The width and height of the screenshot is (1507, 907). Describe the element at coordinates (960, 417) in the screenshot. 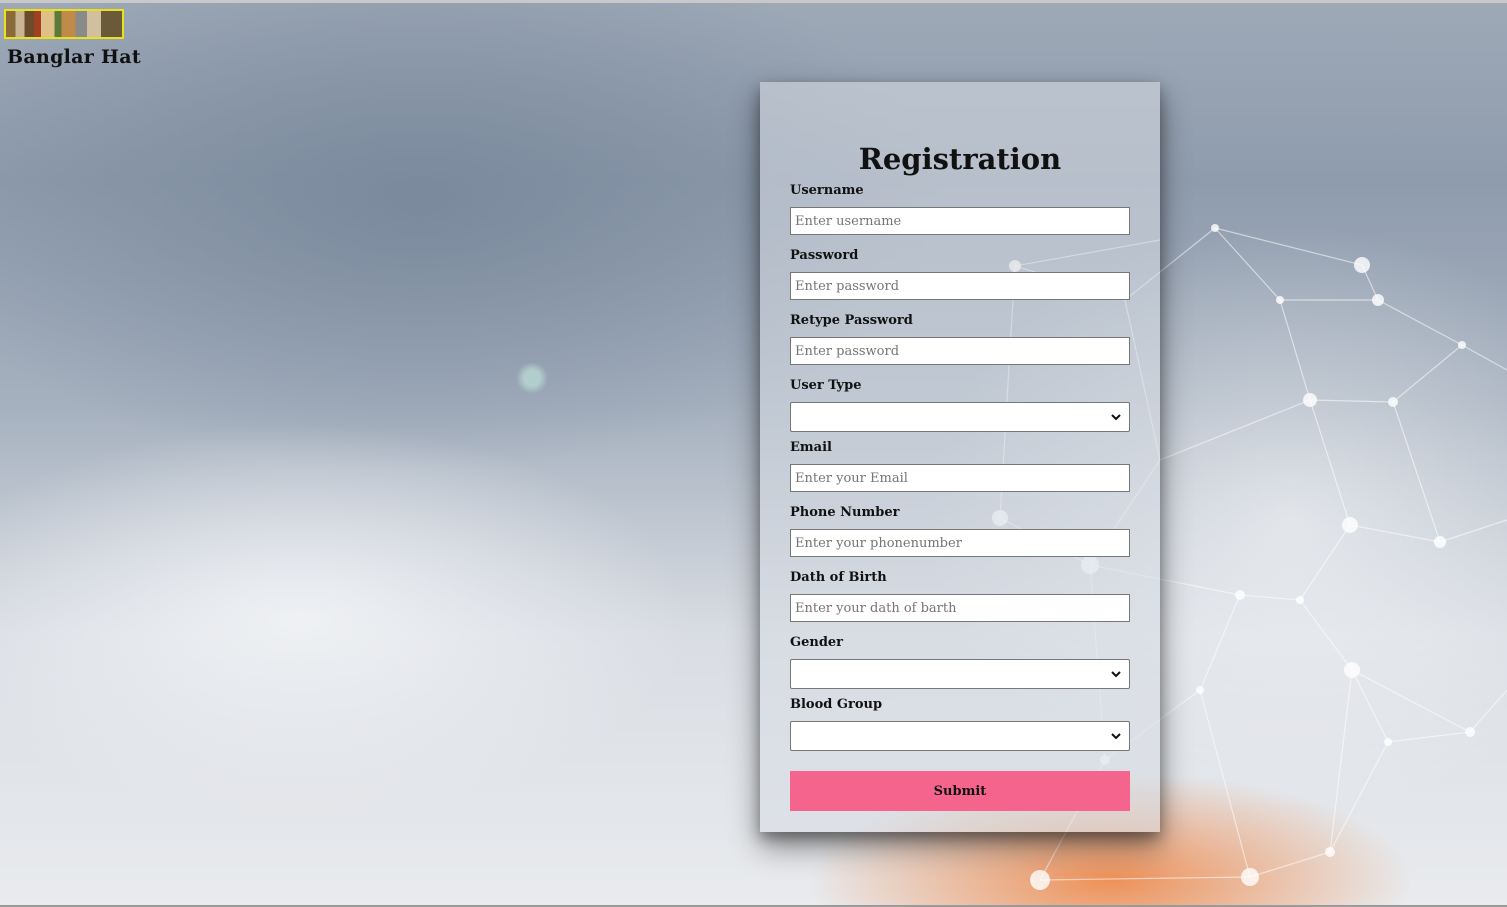

I see `user-type-select` at that location.